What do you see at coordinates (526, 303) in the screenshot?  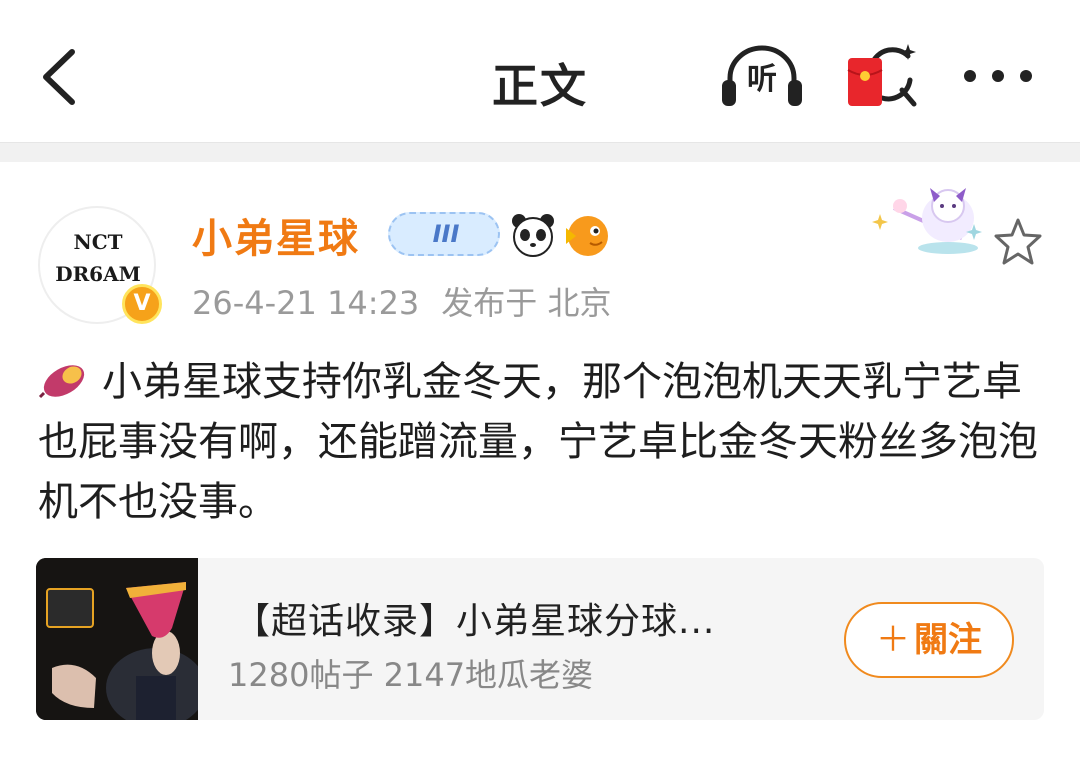 I see `post-source: 发布于 北京` at bounding box center [526, 303].